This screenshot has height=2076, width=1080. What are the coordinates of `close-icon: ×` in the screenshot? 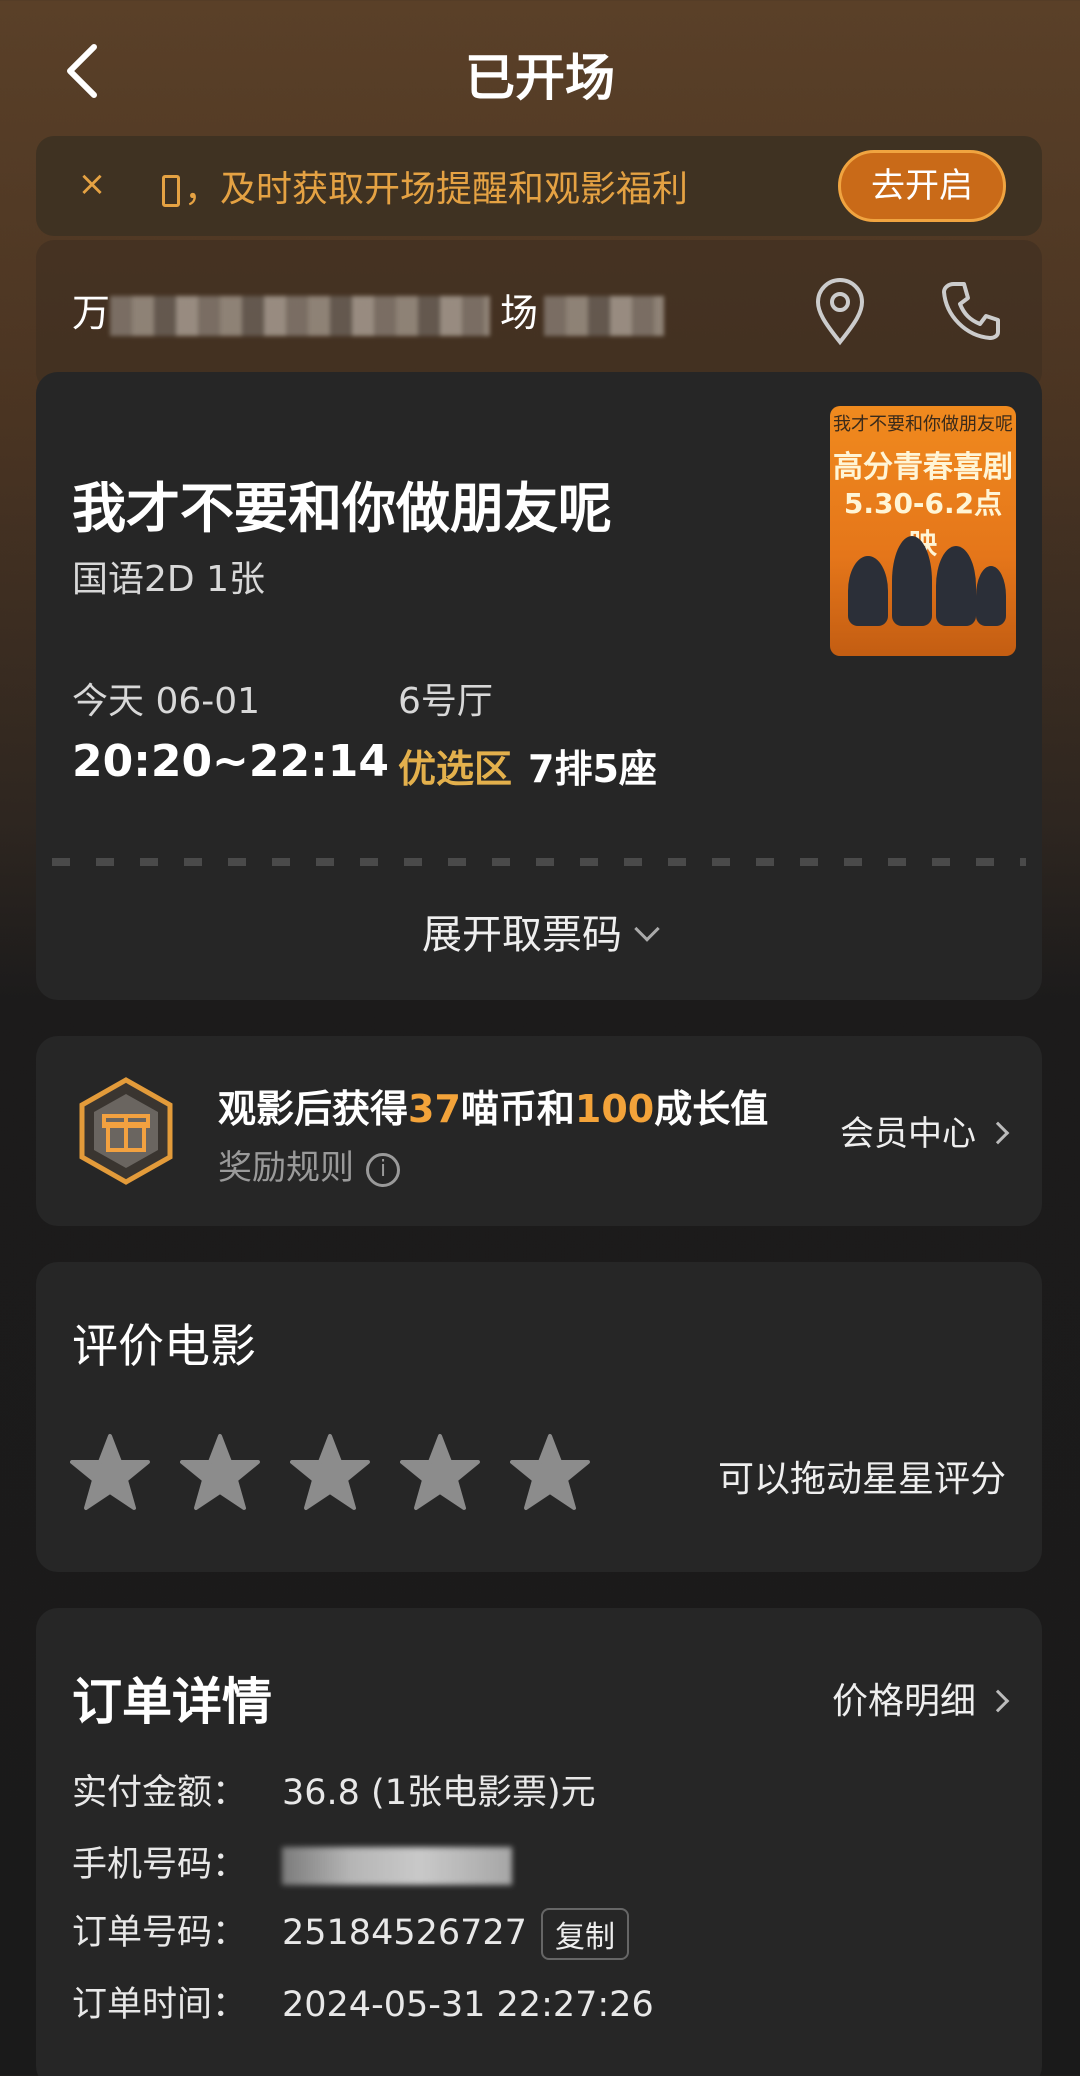 It's located at (92, 184).